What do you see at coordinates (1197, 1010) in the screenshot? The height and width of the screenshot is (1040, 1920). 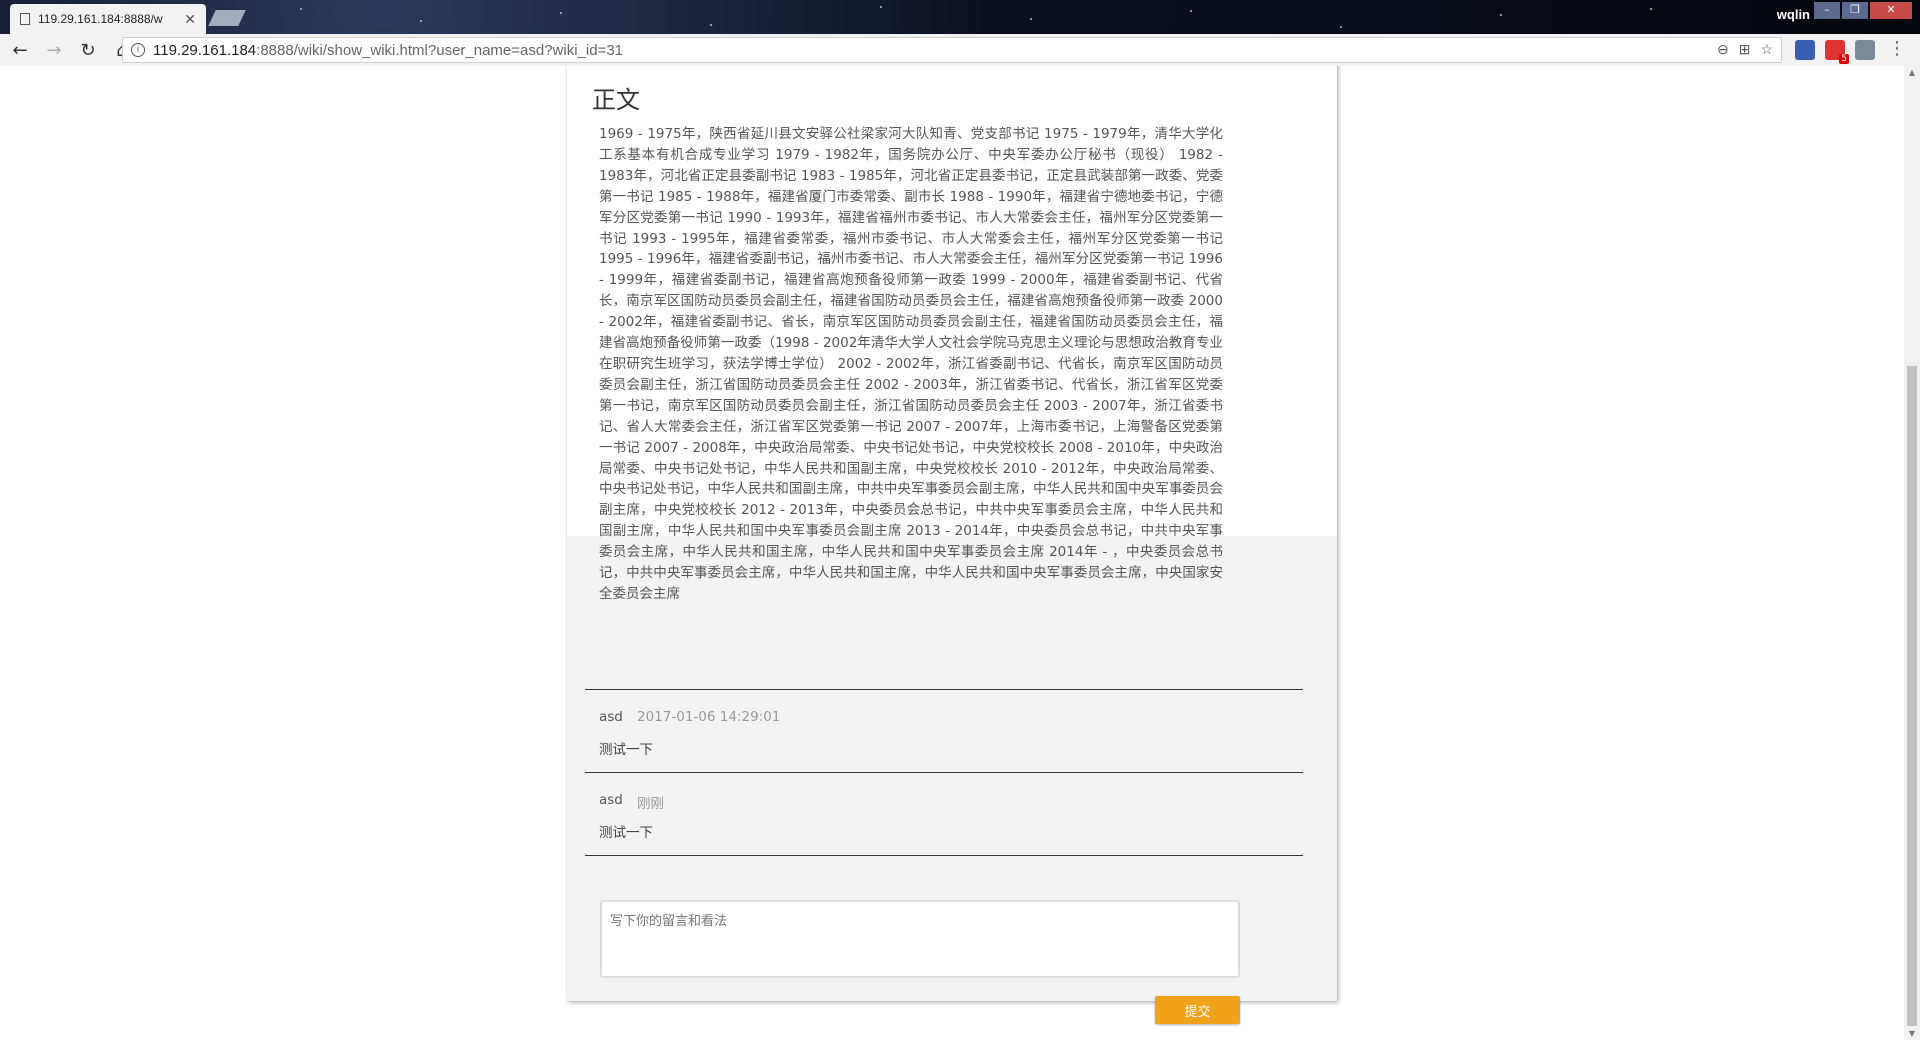 I see `submit-button: 提交` at bounding box center [1197, 1010].